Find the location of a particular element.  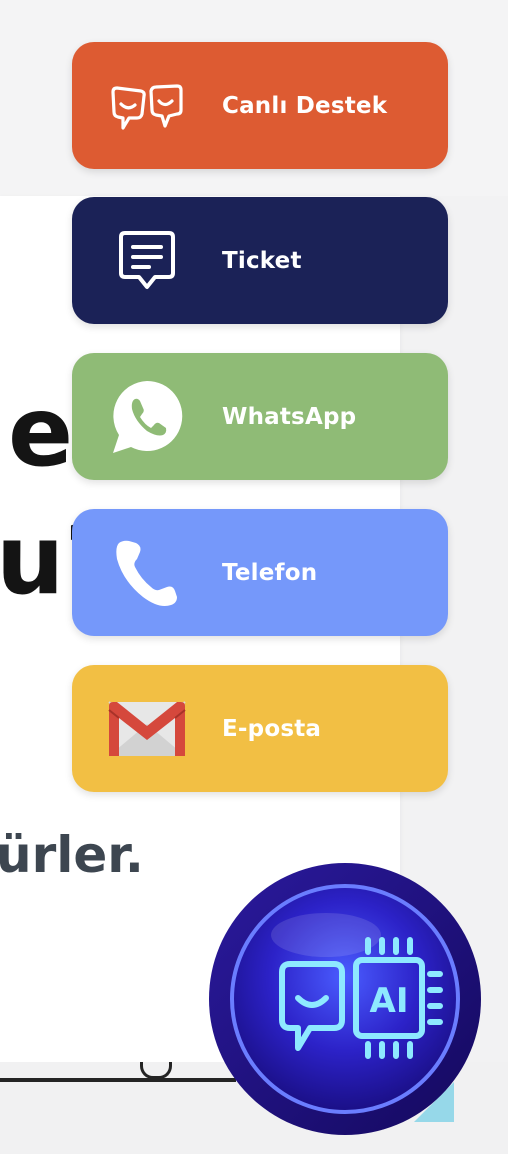

ticket-label: Ticket is located at coordinates (262, 260).